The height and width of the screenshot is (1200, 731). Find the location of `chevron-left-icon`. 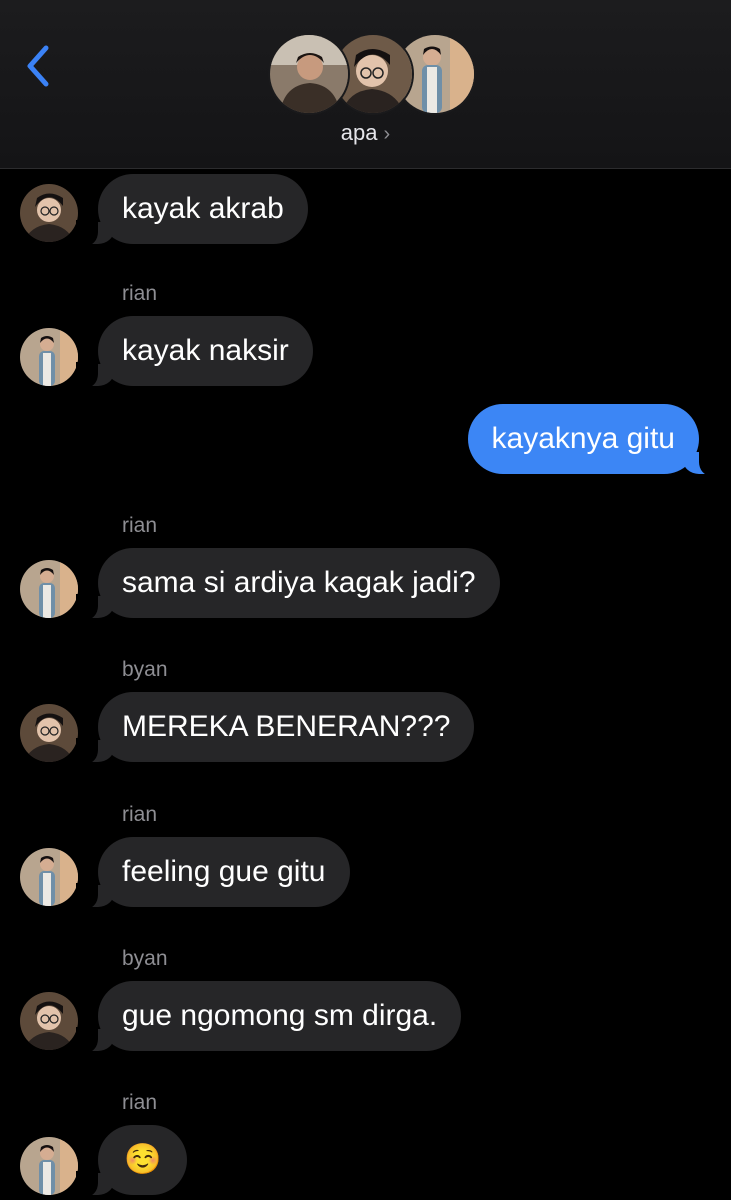

chevron-left-icon is located at coordinates (38, 66).